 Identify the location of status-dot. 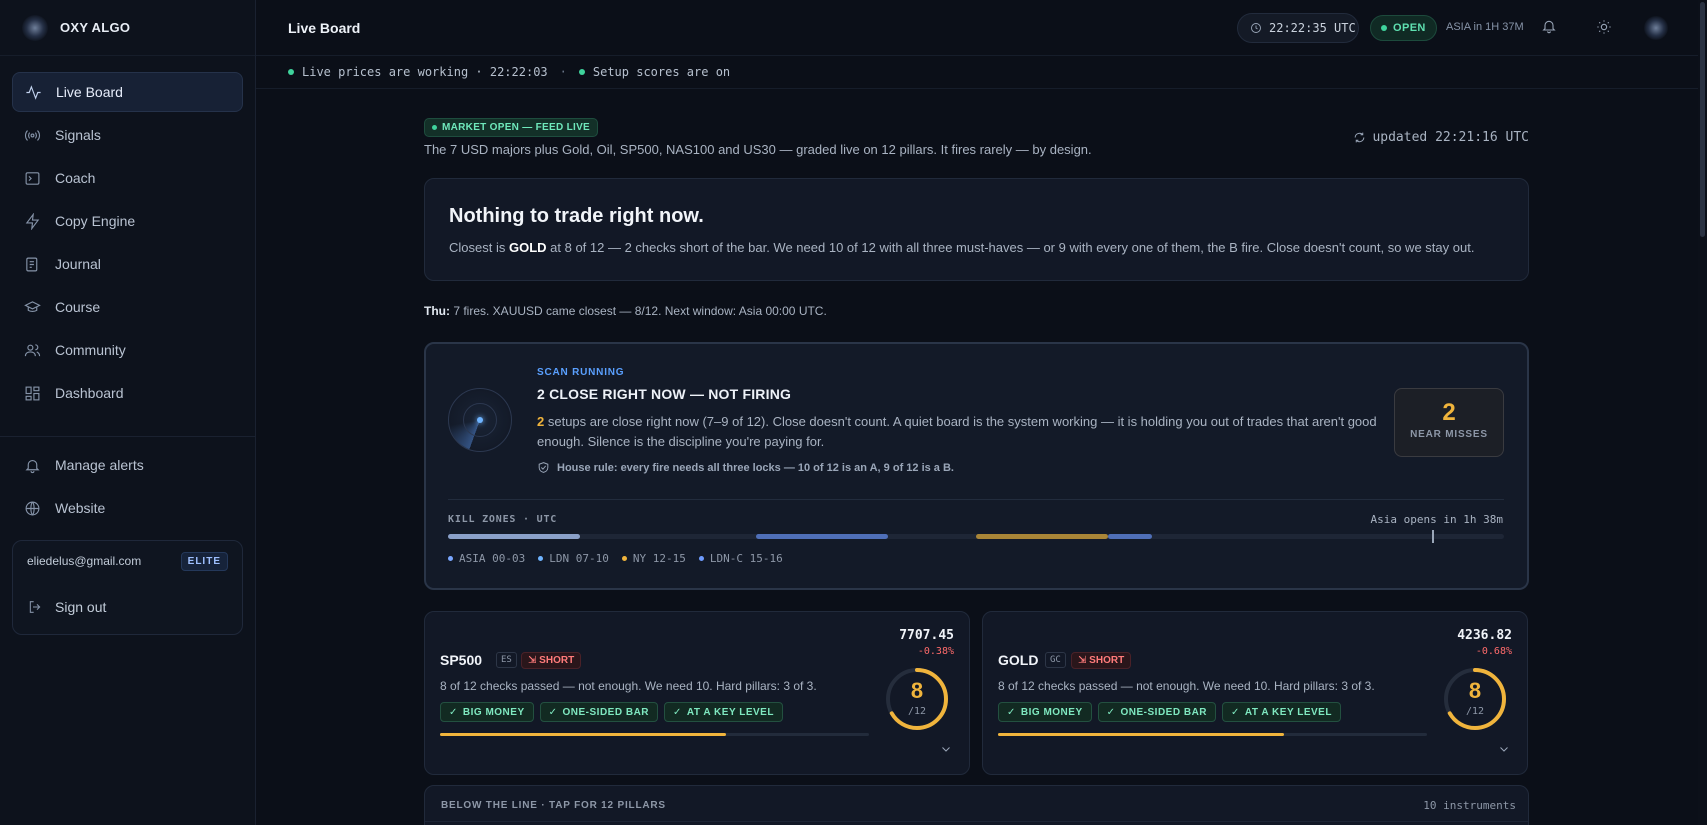
(434, 127).